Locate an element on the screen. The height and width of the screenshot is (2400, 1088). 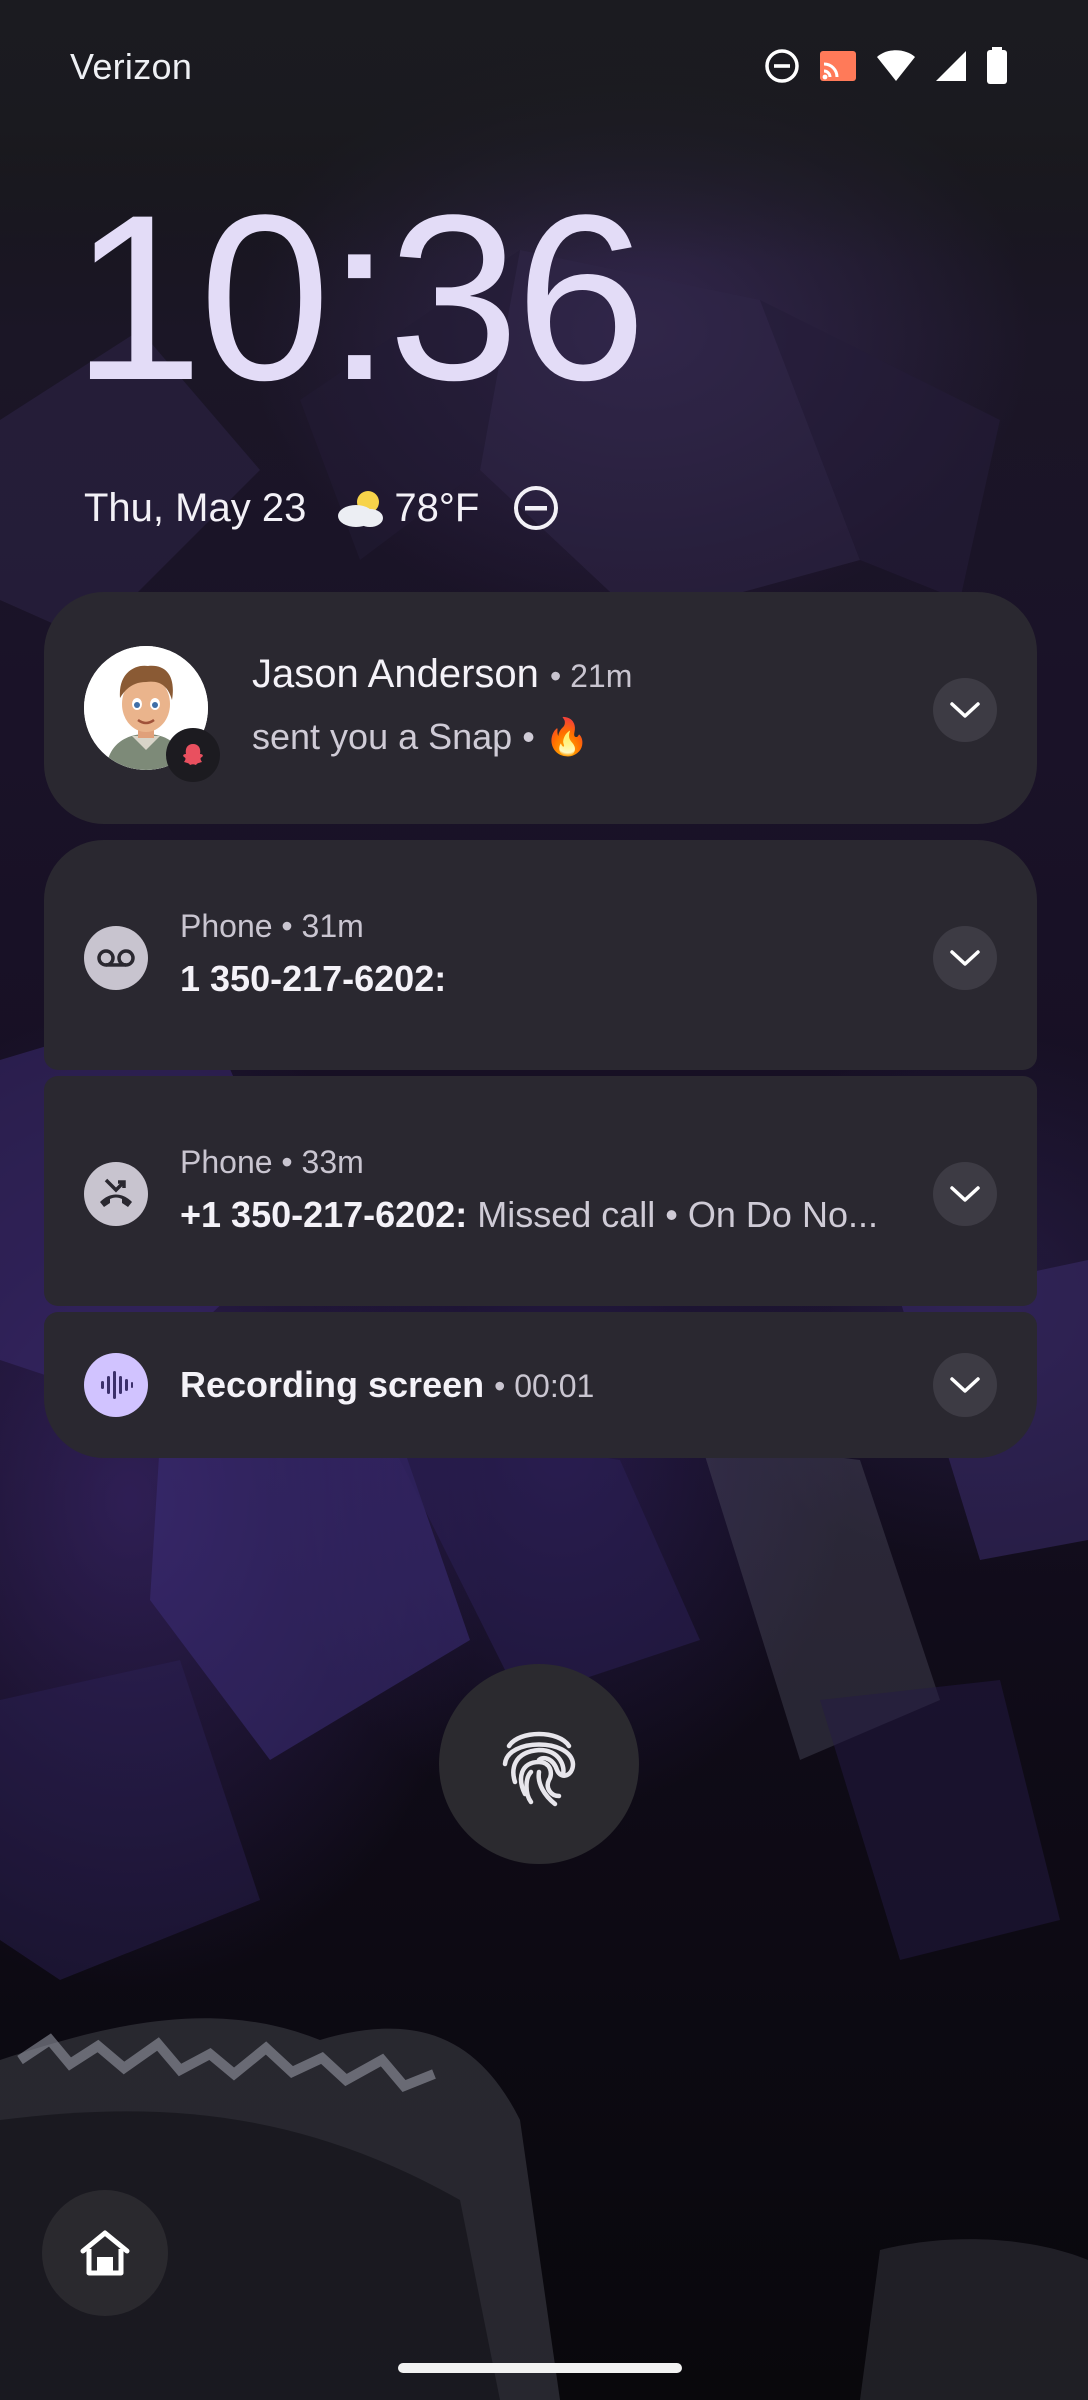
snapchat-app-icon is located at coordinates (193, 755).